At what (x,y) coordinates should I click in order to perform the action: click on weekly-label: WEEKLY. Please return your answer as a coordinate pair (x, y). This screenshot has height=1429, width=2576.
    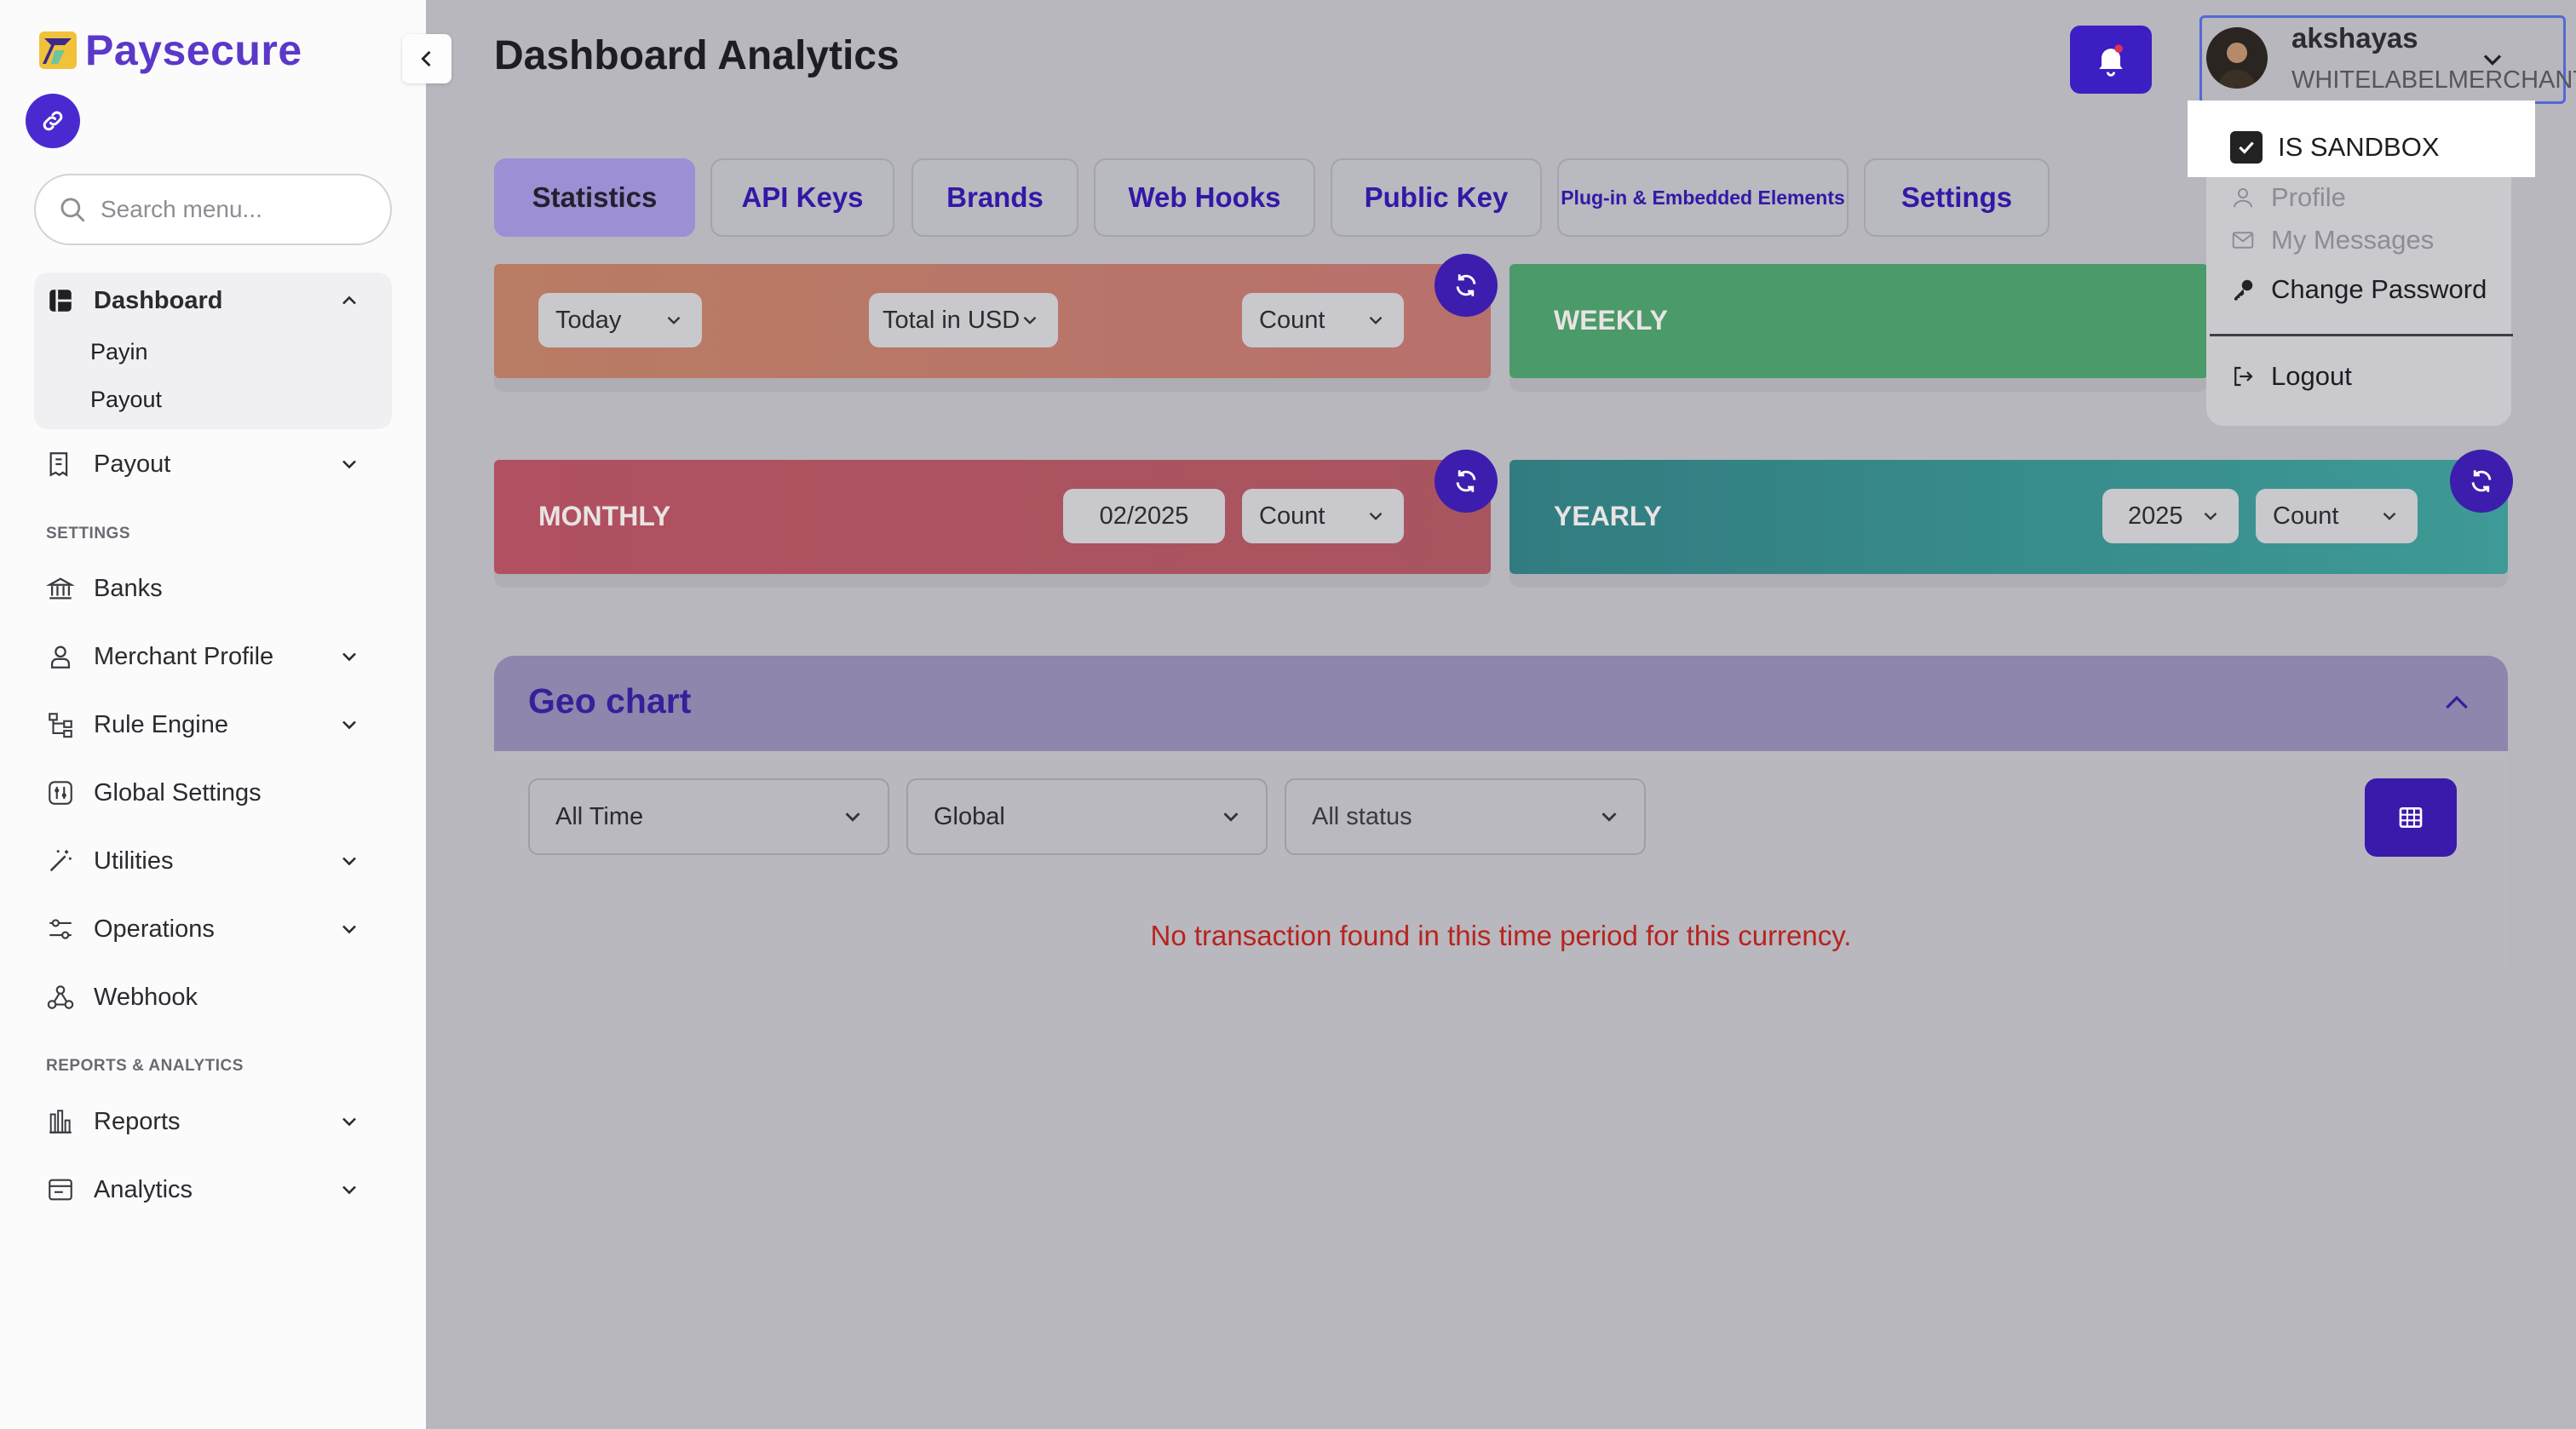
    Looking at the image, I should click on (1611, 320).